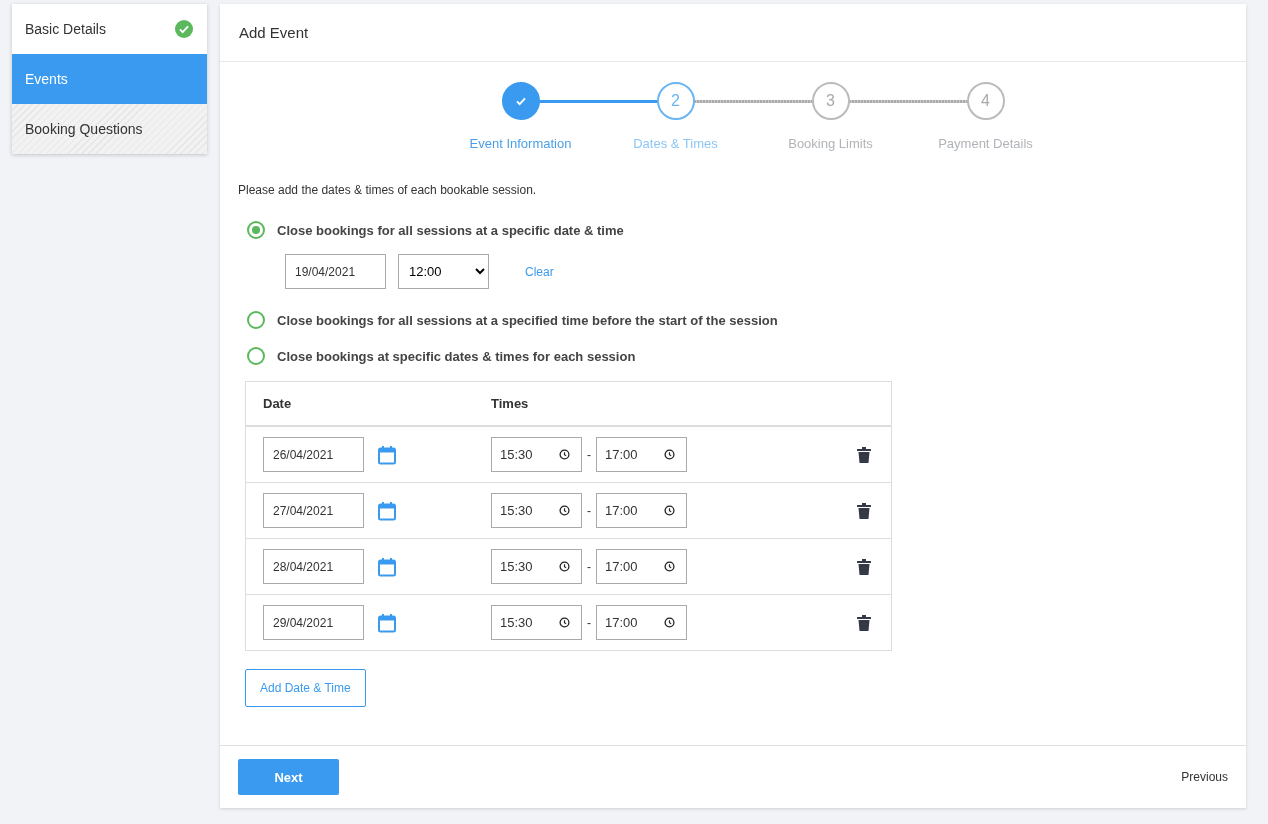 This screenshot has width=1268, height=824. I want to click on date-field: 29/04/2021, so click(313, 622).